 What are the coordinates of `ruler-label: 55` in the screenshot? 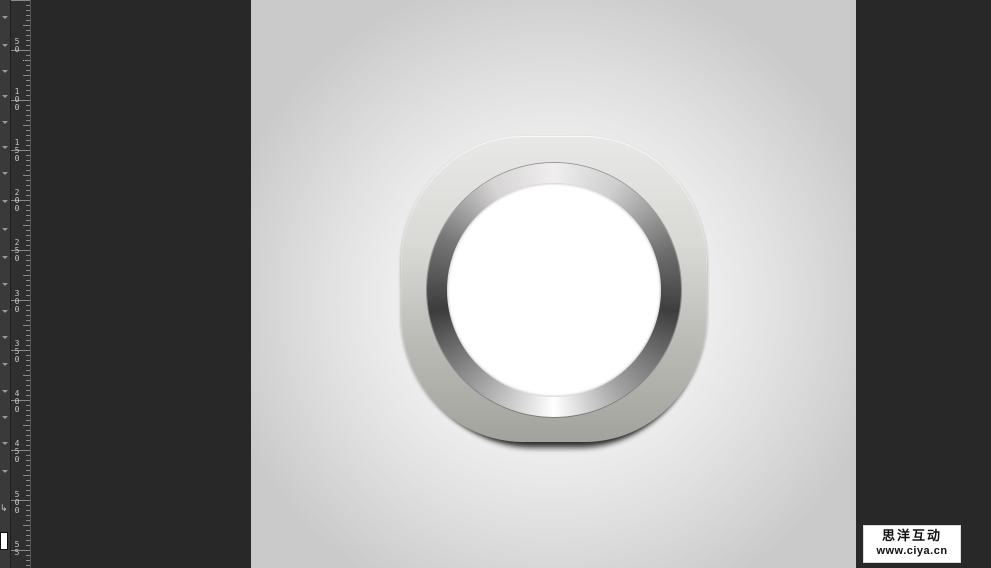 It's located at (17, 548).